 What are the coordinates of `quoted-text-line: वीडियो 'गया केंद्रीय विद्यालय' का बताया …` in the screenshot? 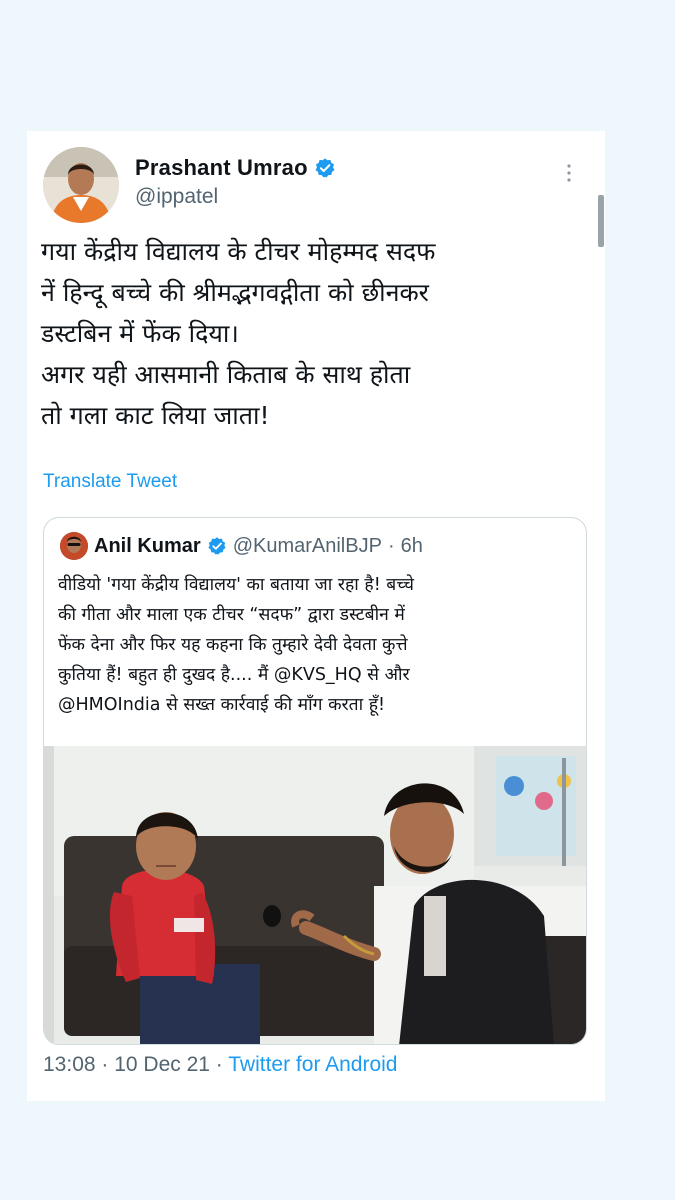 It's located at (236, 585).